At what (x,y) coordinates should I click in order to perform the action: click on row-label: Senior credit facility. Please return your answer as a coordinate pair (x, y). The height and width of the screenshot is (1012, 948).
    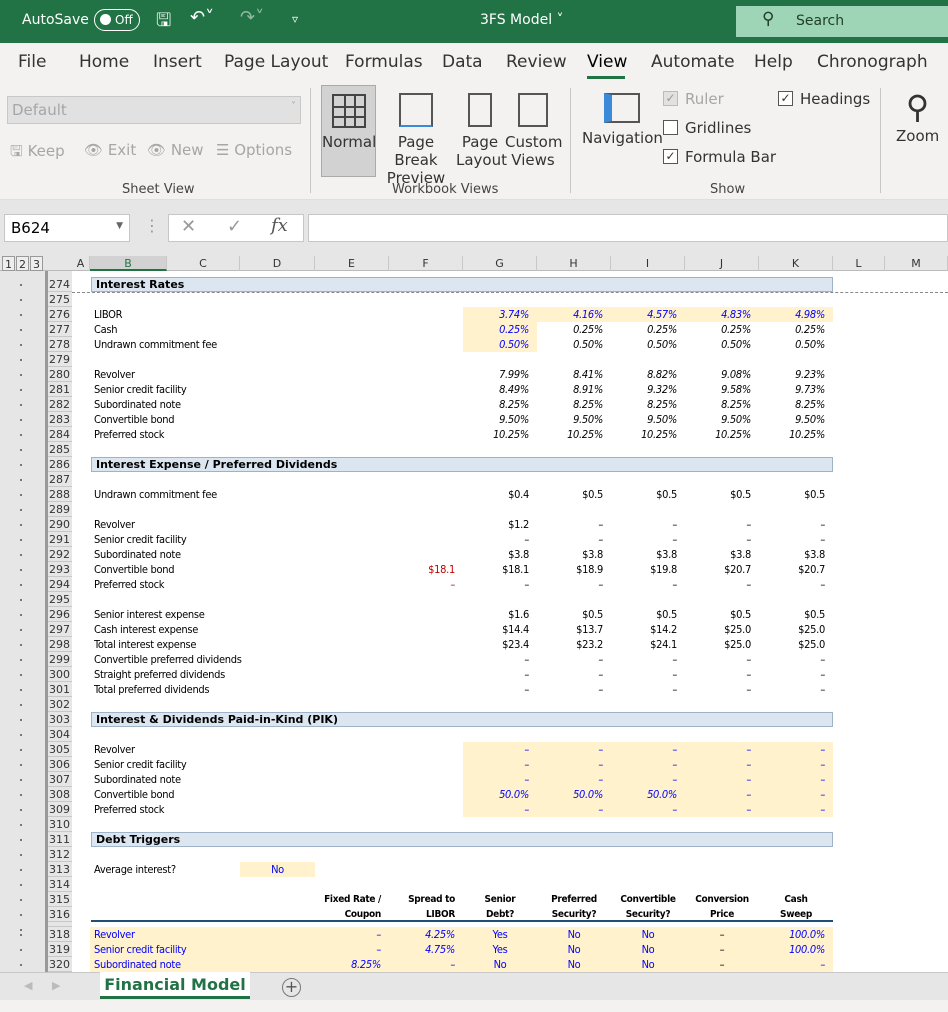
    Looking at the image, I should click on (202, 764).